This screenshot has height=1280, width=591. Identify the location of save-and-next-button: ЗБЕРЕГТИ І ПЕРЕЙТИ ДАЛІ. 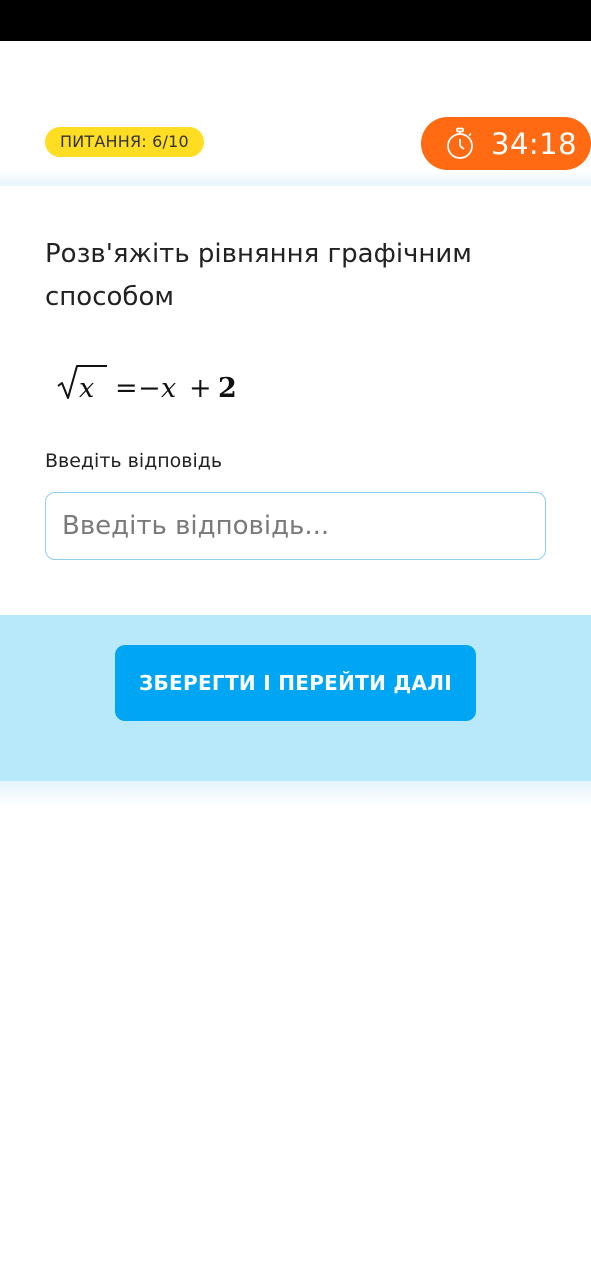
(295, 683).